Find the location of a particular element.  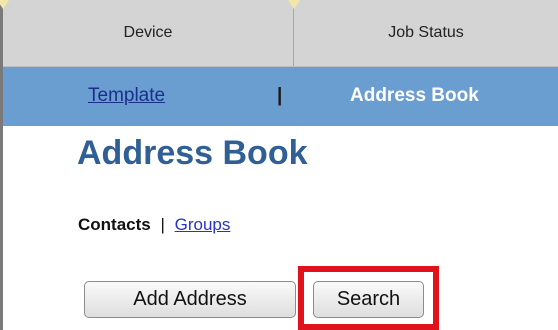

page-title: Address Book is located at coordinates (192, 153).